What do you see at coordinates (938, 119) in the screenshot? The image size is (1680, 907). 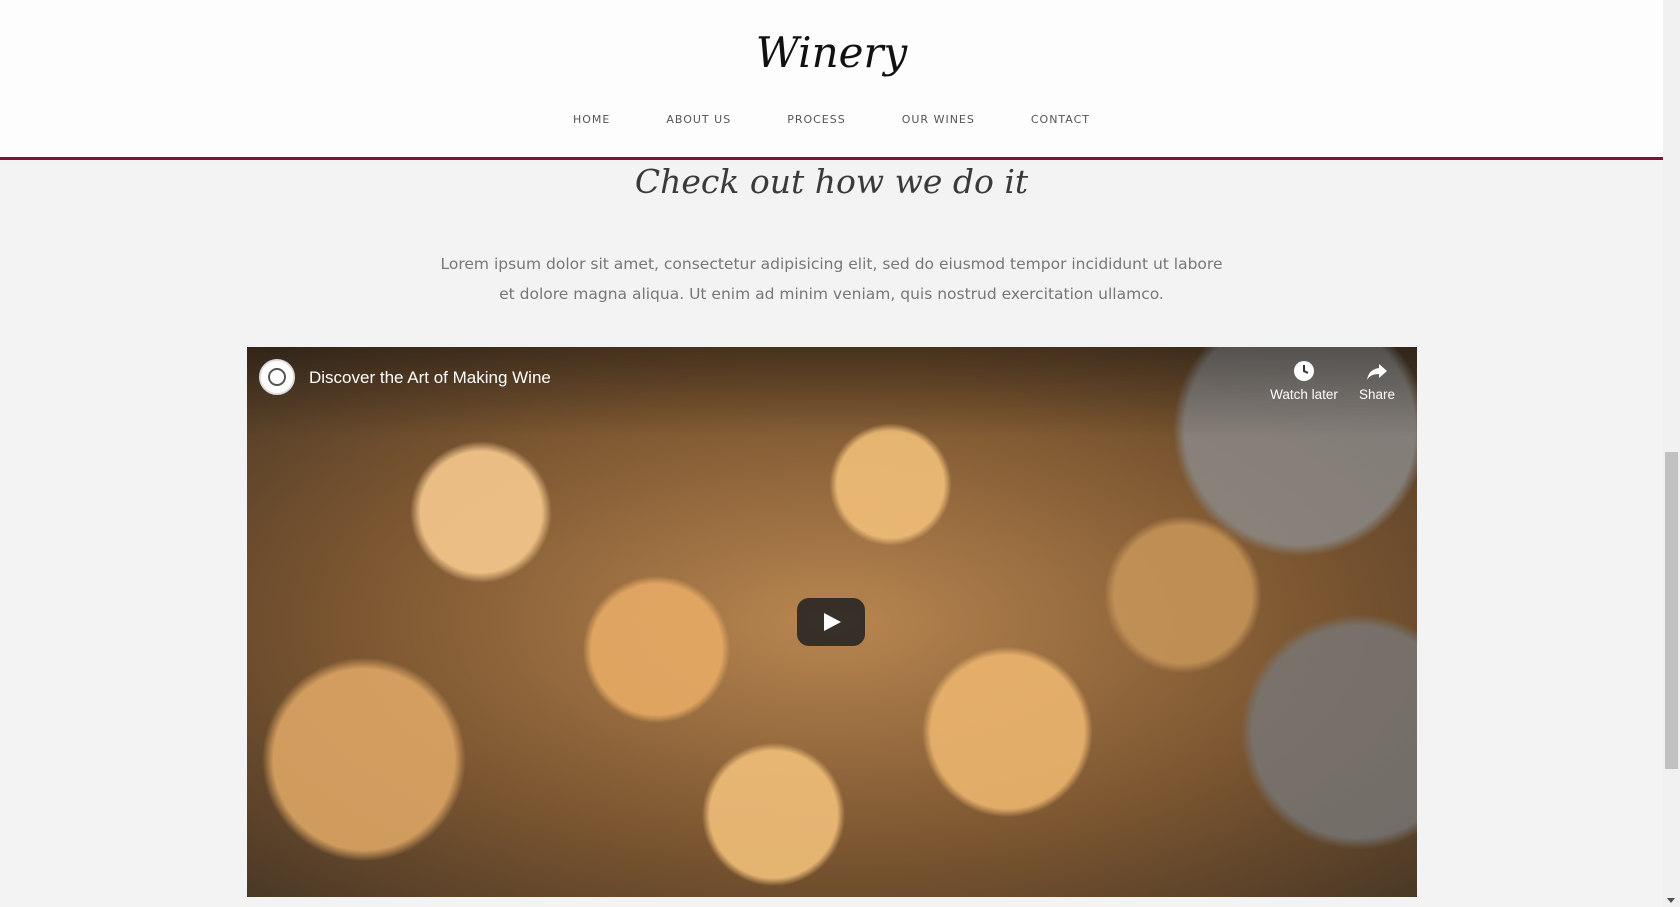 I see `nav-item-our-wines: OUR WINES` at bounding box center [938, 119].